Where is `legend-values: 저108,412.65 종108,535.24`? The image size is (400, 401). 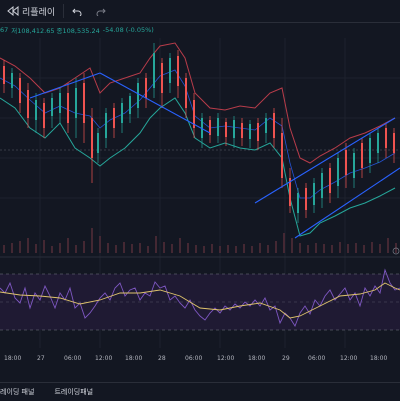 legend-values: 저108,412.65 종108,535.24 is located at coordinates (55, 31).